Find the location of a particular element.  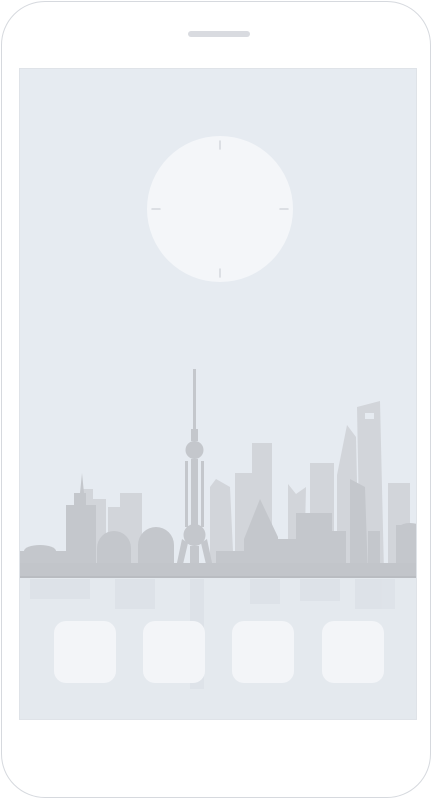

clock-face is located at coordinates (220, 209).